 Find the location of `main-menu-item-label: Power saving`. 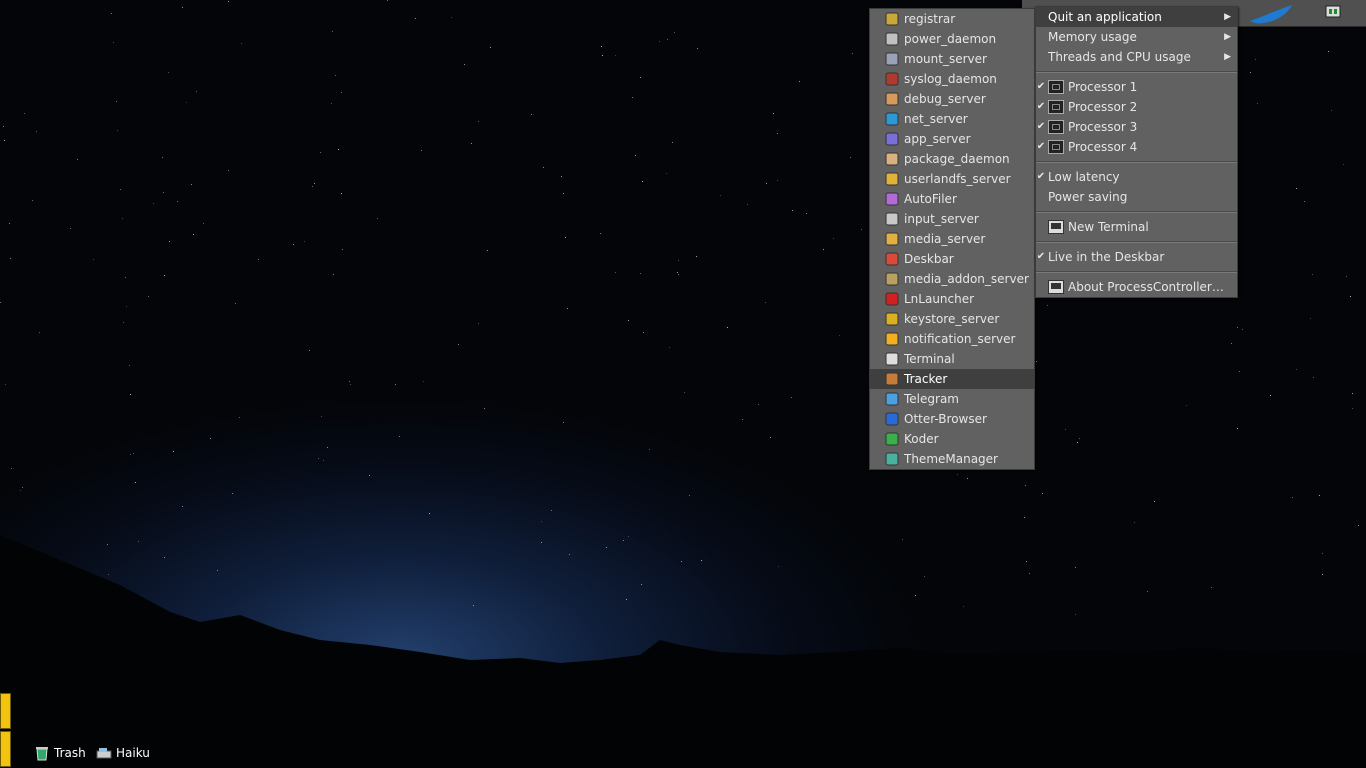

main-menu-item-label: Power saving is located at coordinates (1088, 197).